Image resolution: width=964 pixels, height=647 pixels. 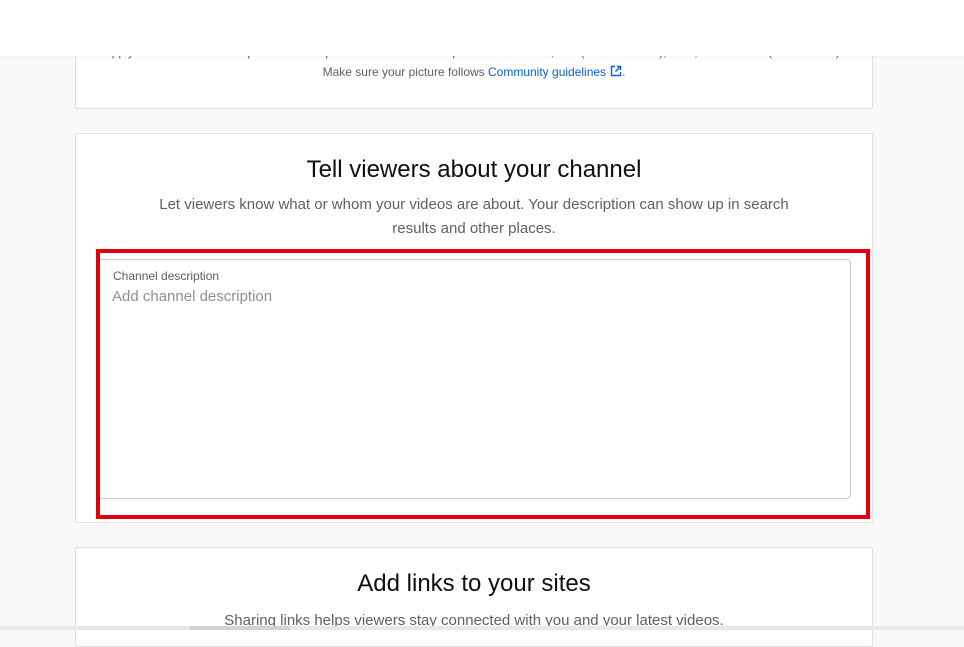 I want to click on top-bar, so click(x=482, y=28).